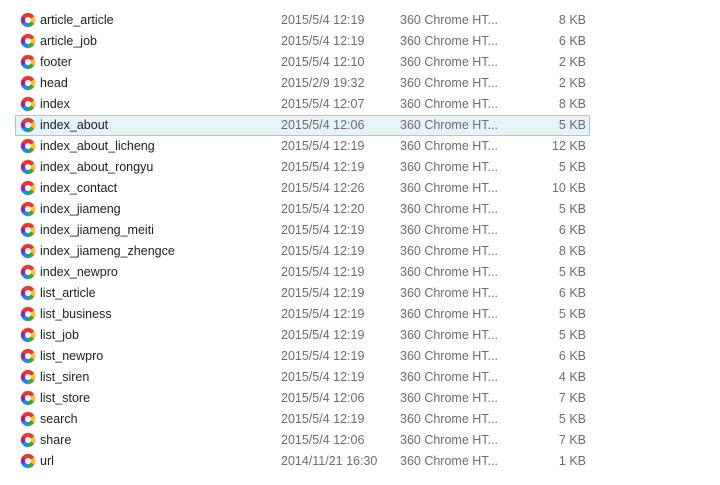  Describe the element at coordinates (568, 146) in the screenshot. I see `file-size: 12 KB` at that location.